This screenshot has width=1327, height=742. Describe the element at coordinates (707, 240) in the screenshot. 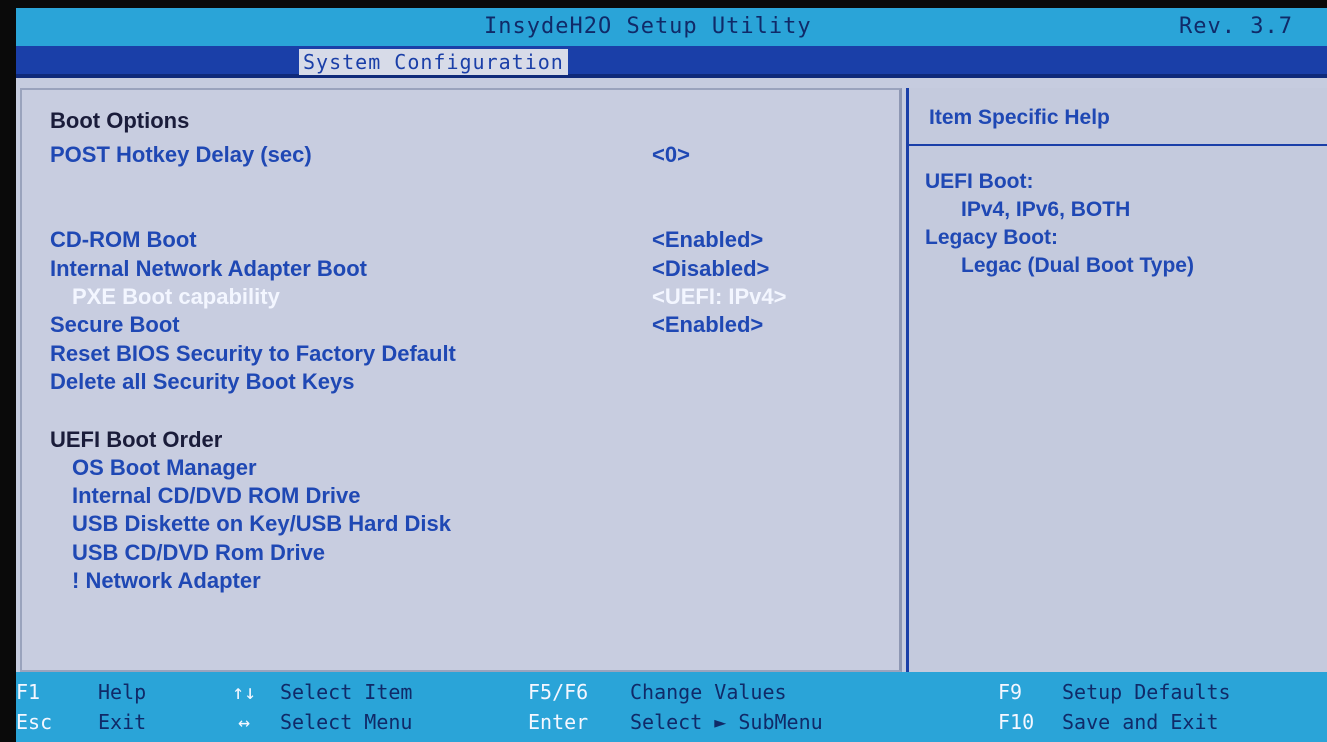

I see `cdrom-boot-value: <Enabled>` at that location.